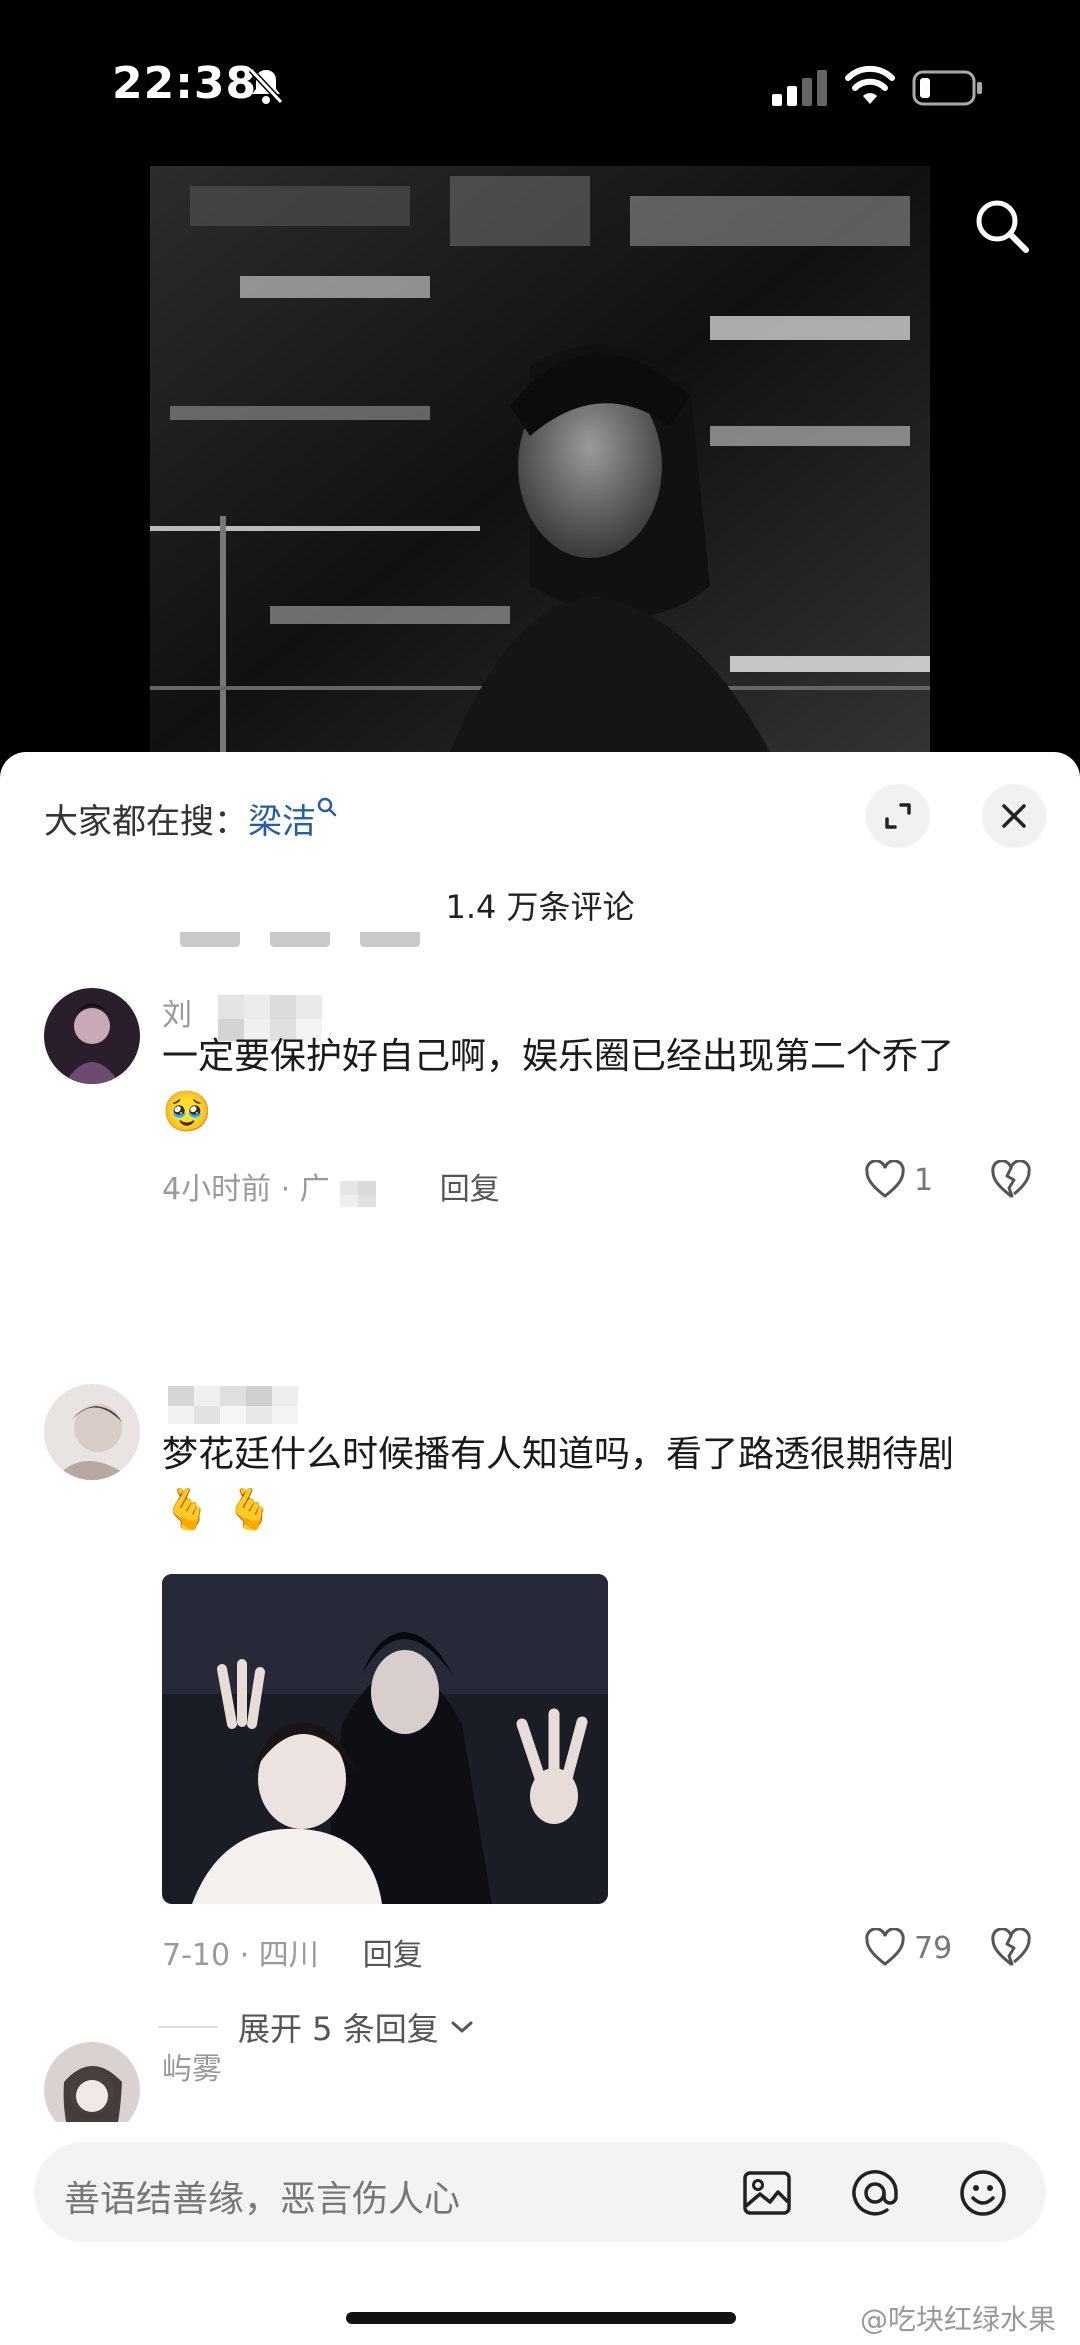 Image resolution: width=1080 pixels, height=2345 pixels. I want to click on comment-image, so click(385, 1739).